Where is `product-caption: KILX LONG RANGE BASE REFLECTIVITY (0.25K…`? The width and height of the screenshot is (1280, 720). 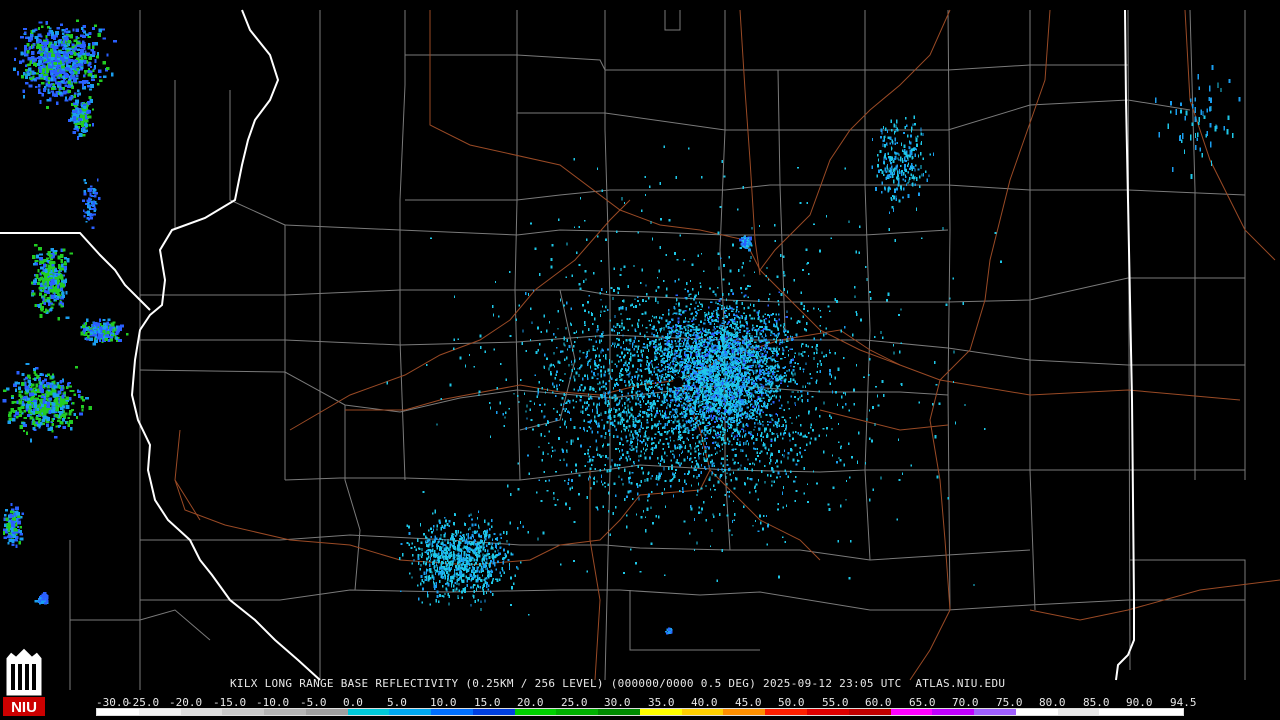 product-caption: KILX LONG RANGE BASE REFLECTIVITY (0.25K… is located at coordinates (618, 683).